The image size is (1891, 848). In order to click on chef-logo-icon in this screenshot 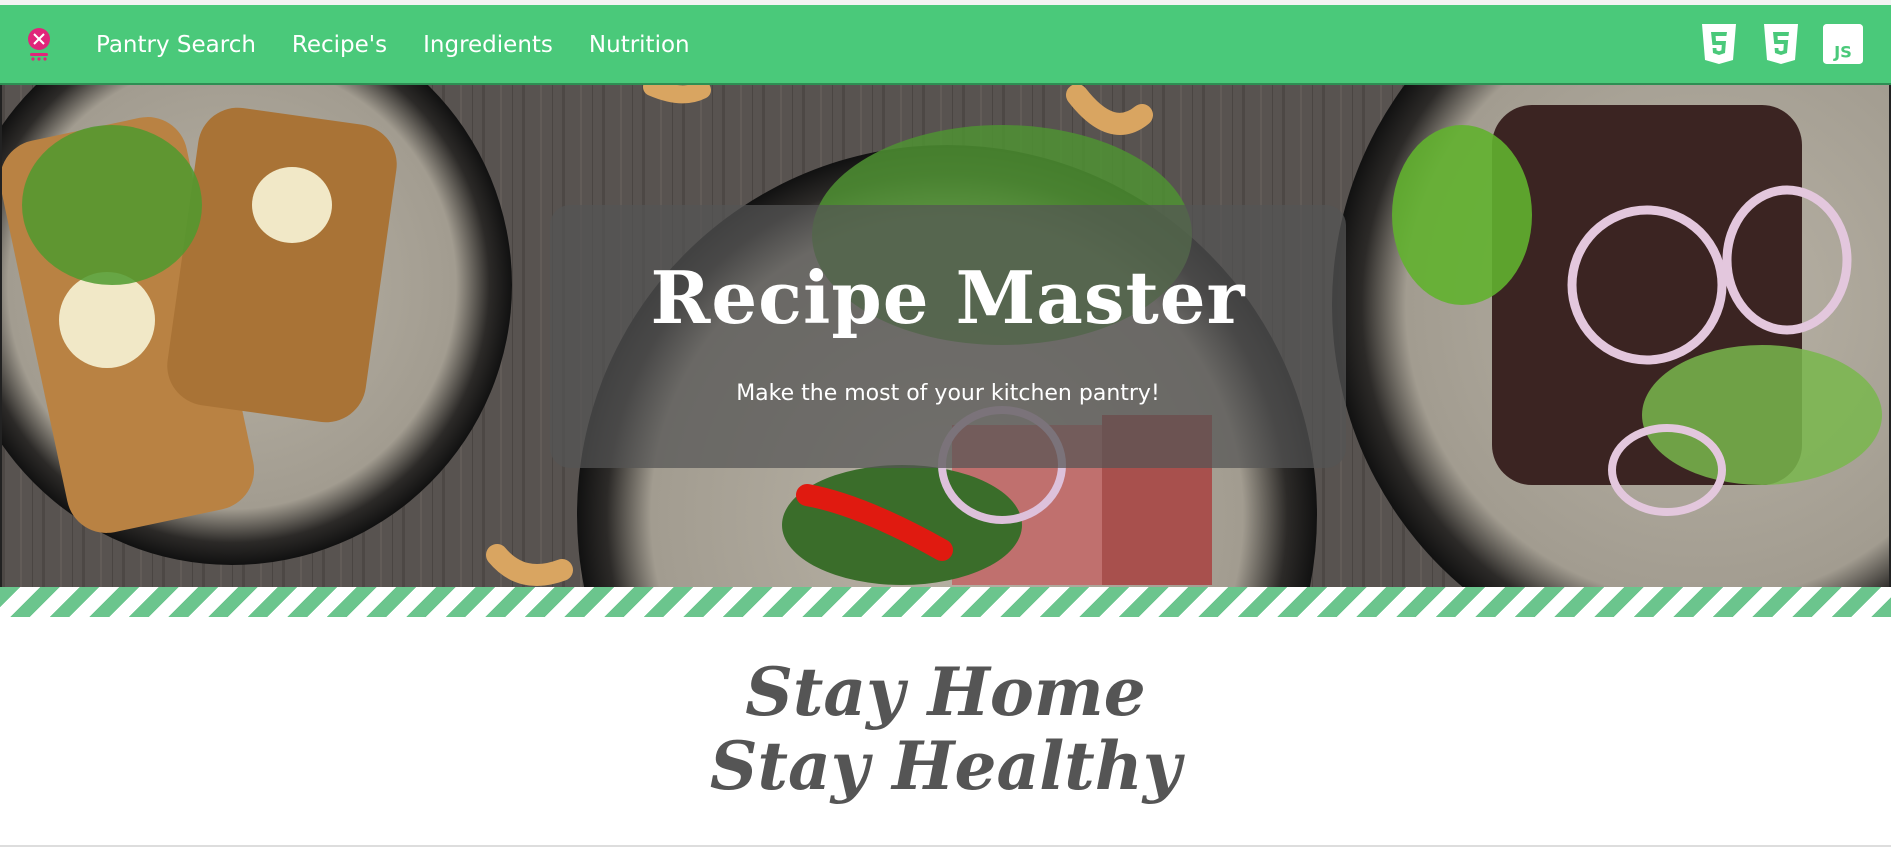, I will do `click(39, 45)`.